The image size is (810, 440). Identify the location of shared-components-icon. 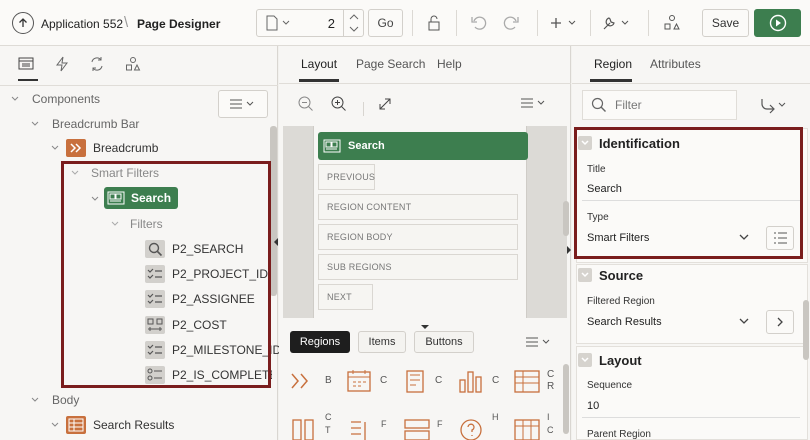
(672, 23).